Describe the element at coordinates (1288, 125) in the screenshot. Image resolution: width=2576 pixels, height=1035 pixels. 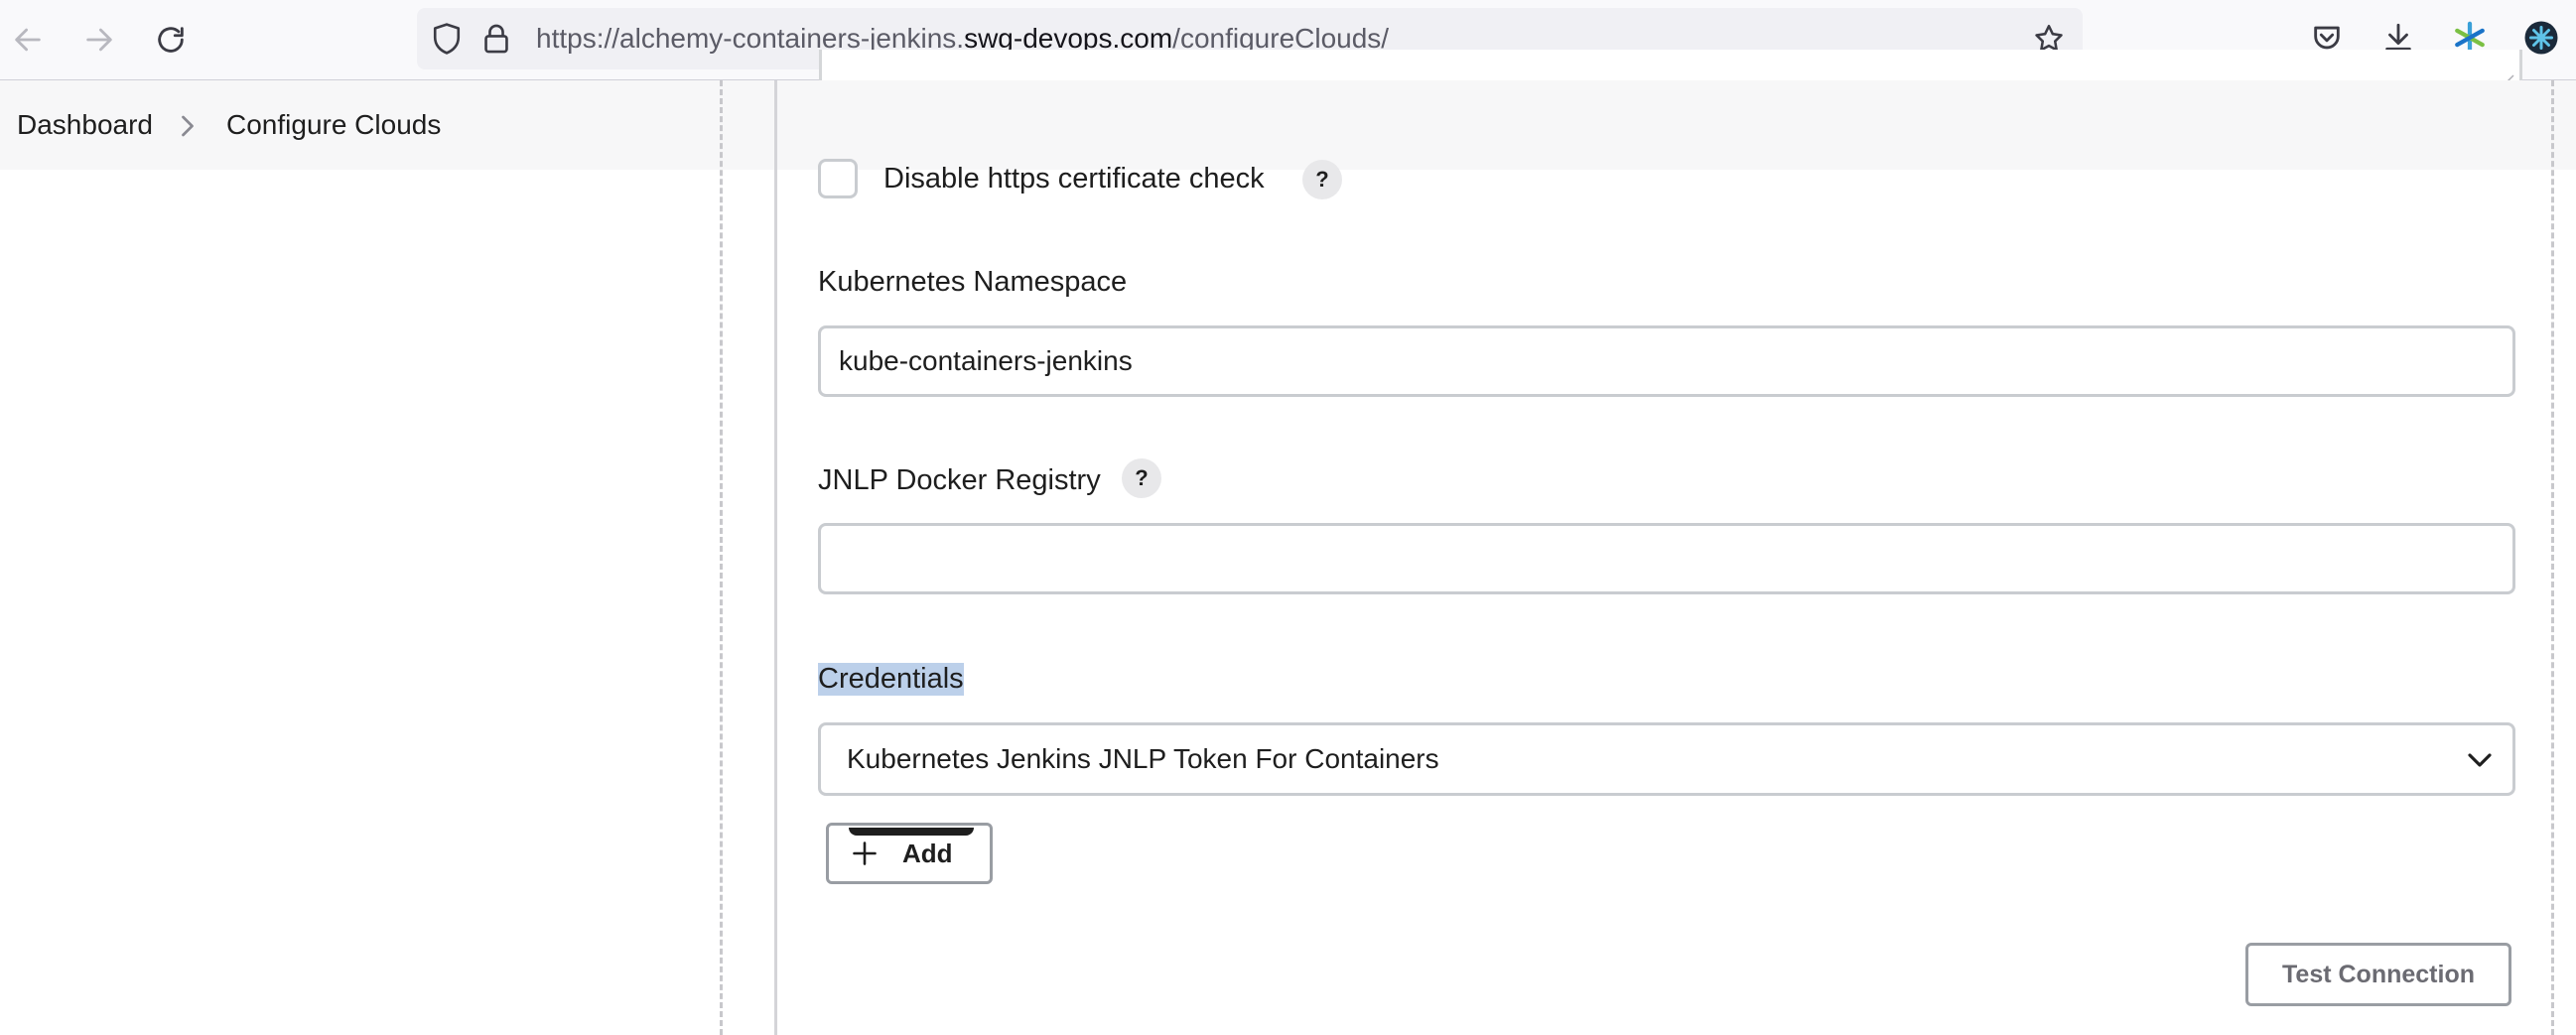
I see `breadcrumb: Dashboard Configure Clouds` at that location.